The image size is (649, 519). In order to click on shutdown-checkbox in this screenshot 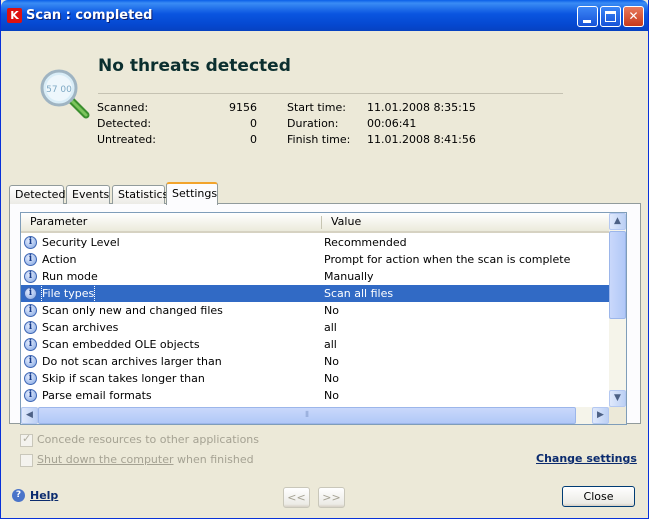, I will do `click(26, 460)`.